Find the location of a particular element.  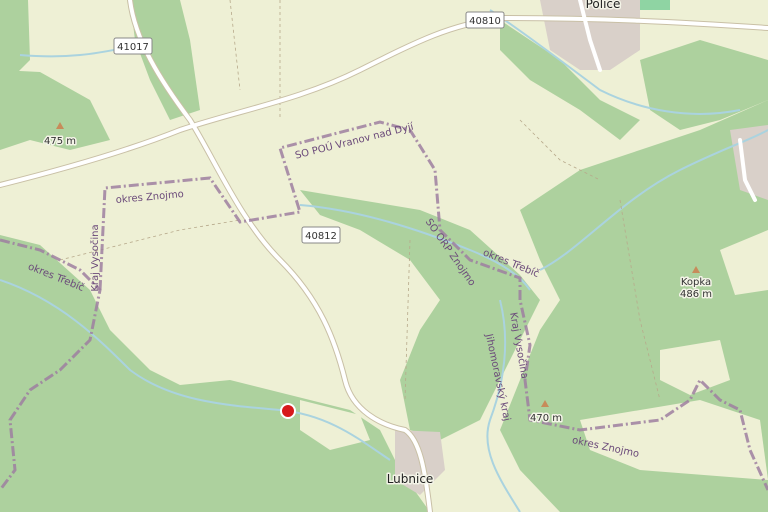

place-label-police: Police is located at coordinates (603, 5).